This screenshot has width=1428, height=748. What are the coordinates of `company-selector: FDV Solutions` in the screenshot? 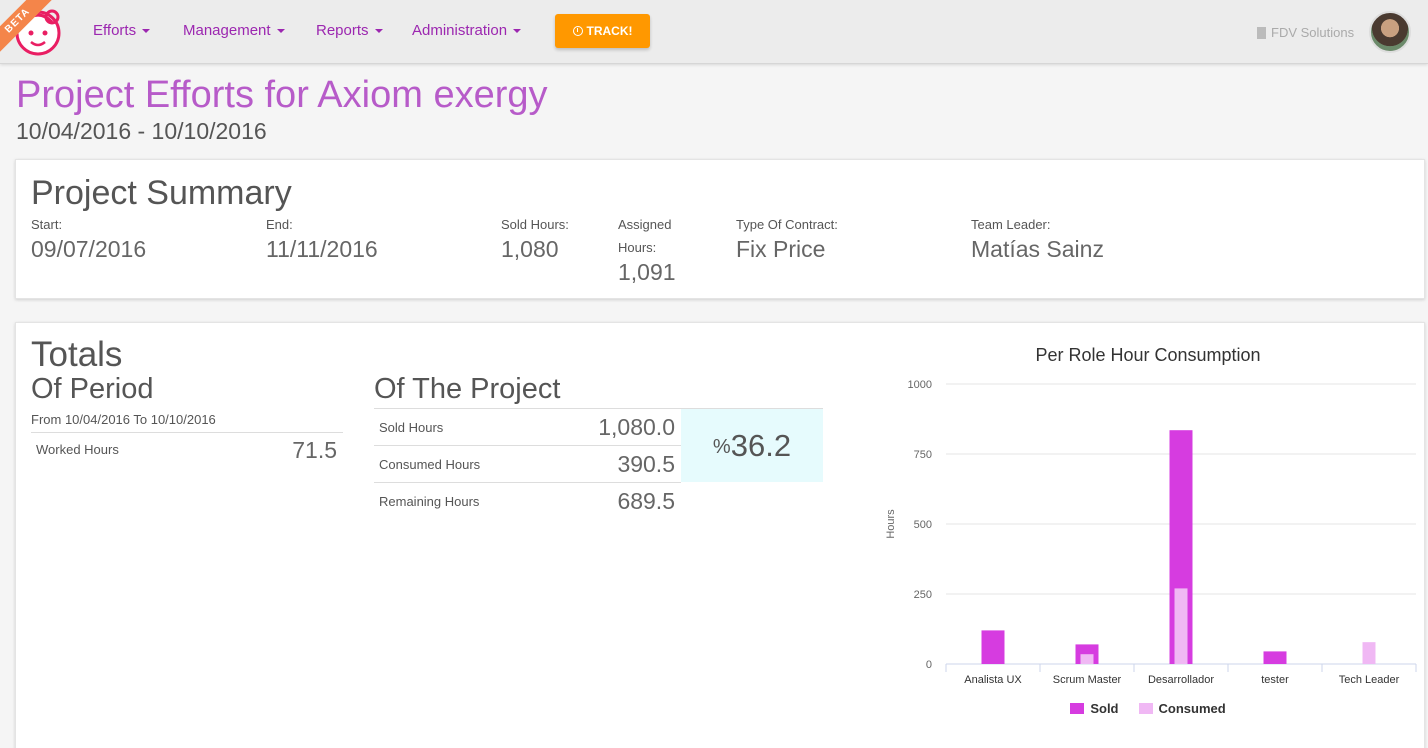 It's located at (1305, 32).